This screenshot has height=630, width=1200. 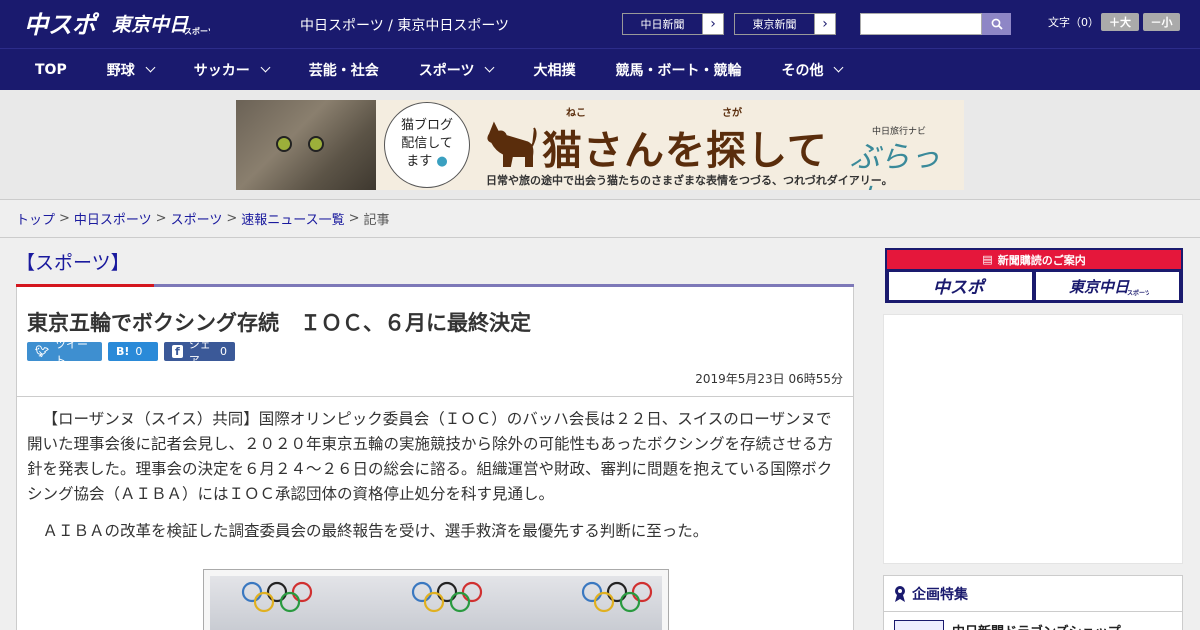 I want to click on nav-item-top: TOP, so click(x=51, y=70).